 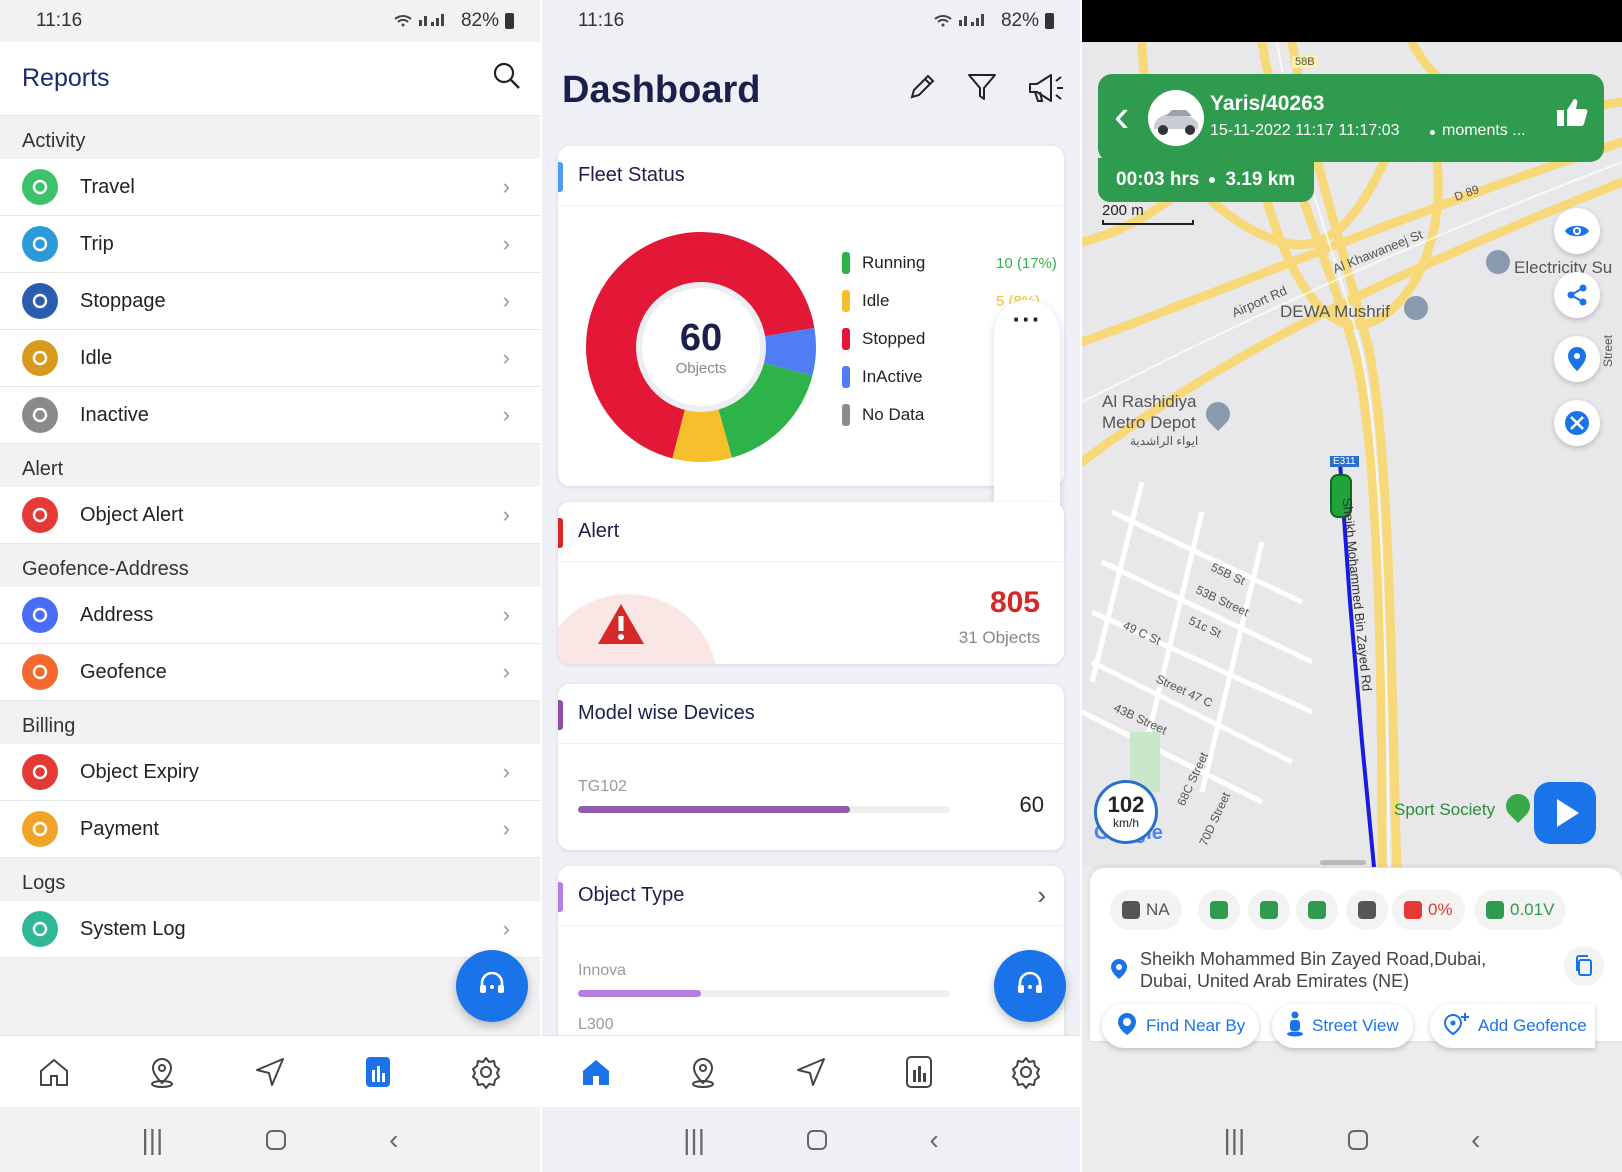 I want to click on sensor-chip: NA, so click(x=1146, y=910).